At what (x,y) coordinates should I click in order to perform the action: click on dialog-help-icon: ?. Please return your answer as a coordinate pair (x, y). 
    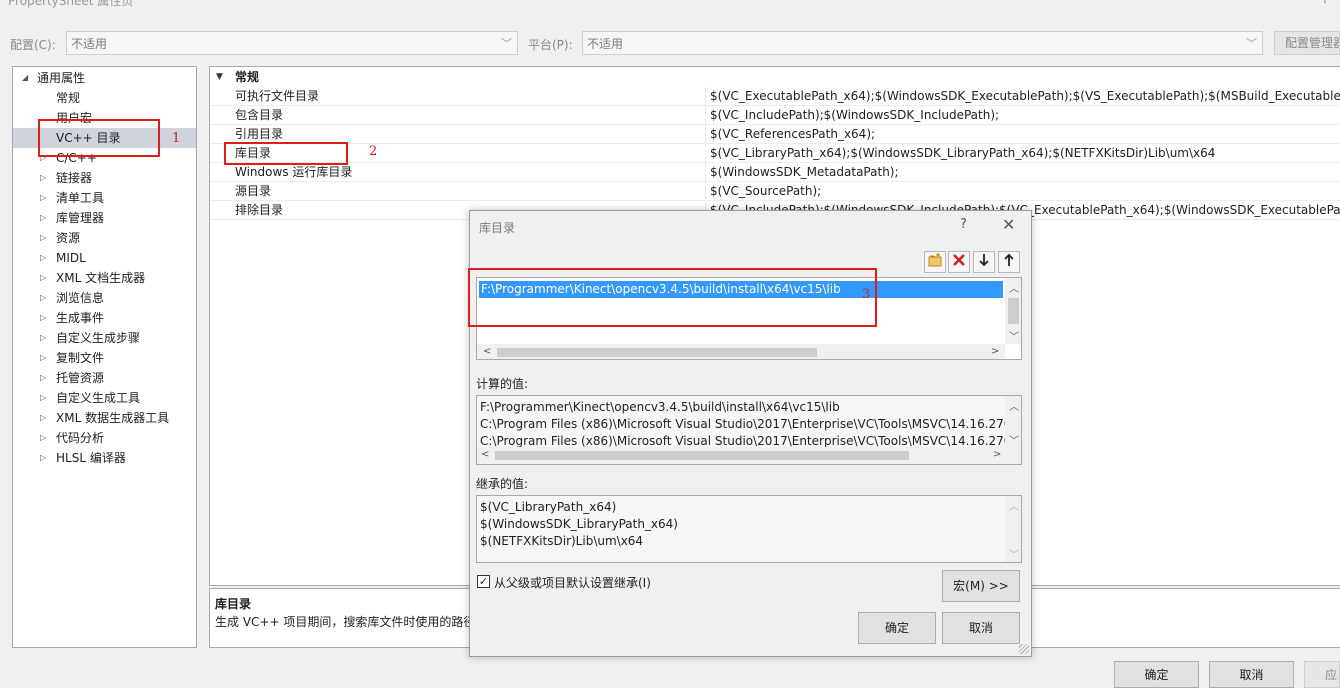
    Looking at the image, I should click on (963, 224).